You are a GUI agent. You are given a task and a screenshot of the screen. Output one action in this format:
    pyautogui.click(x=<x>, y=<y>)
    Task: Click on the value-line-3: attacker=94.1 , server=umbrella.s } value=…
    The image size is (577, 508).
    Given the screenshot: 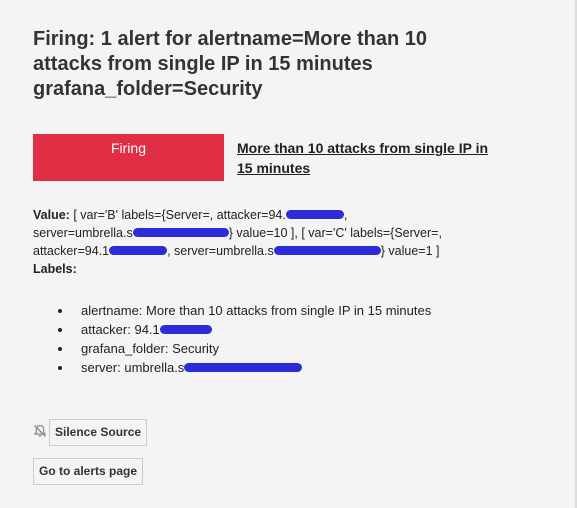 What is the action you would take?
    pyautogui.click(x=295, y=251)
    